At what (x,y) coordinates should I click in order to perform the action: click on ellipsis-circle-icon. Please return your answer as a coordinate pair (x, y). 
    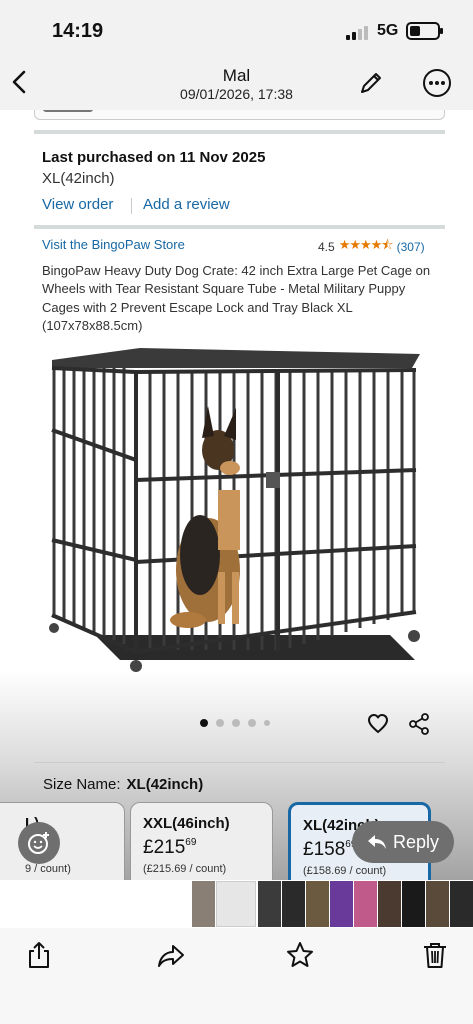
    Looking at the image, I should click on (437, 83).